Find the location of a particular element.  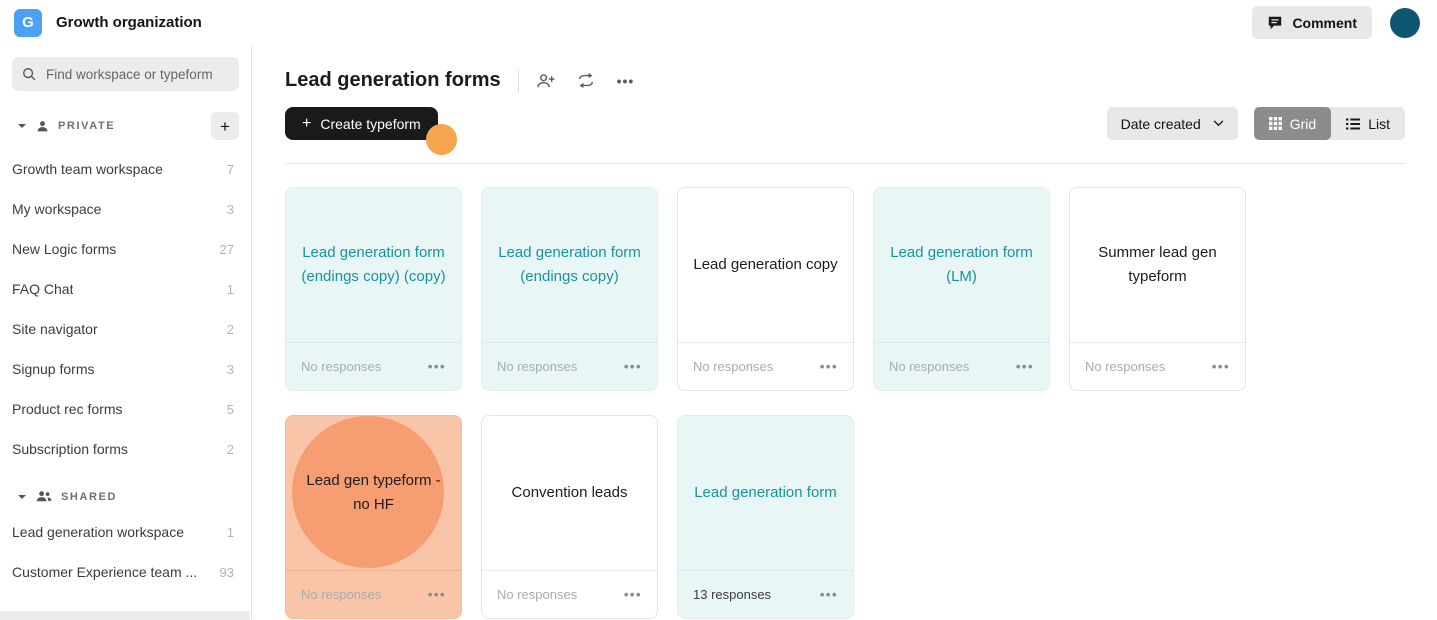

sync-button is located at coordinates (586, 80).